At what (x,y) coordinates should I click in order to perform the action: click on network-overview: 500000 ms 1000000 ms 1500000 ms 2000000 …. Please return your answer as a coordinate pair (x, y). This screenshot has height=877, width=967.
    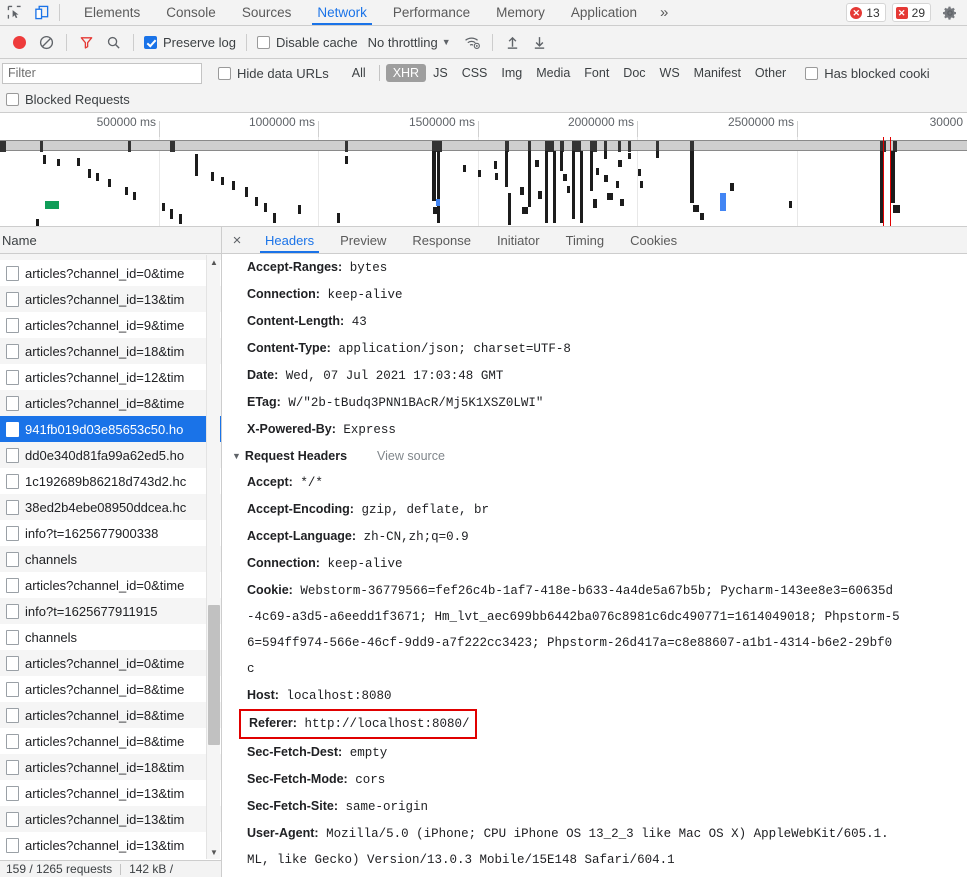
    Looking at the image, I should click on (483, 170).